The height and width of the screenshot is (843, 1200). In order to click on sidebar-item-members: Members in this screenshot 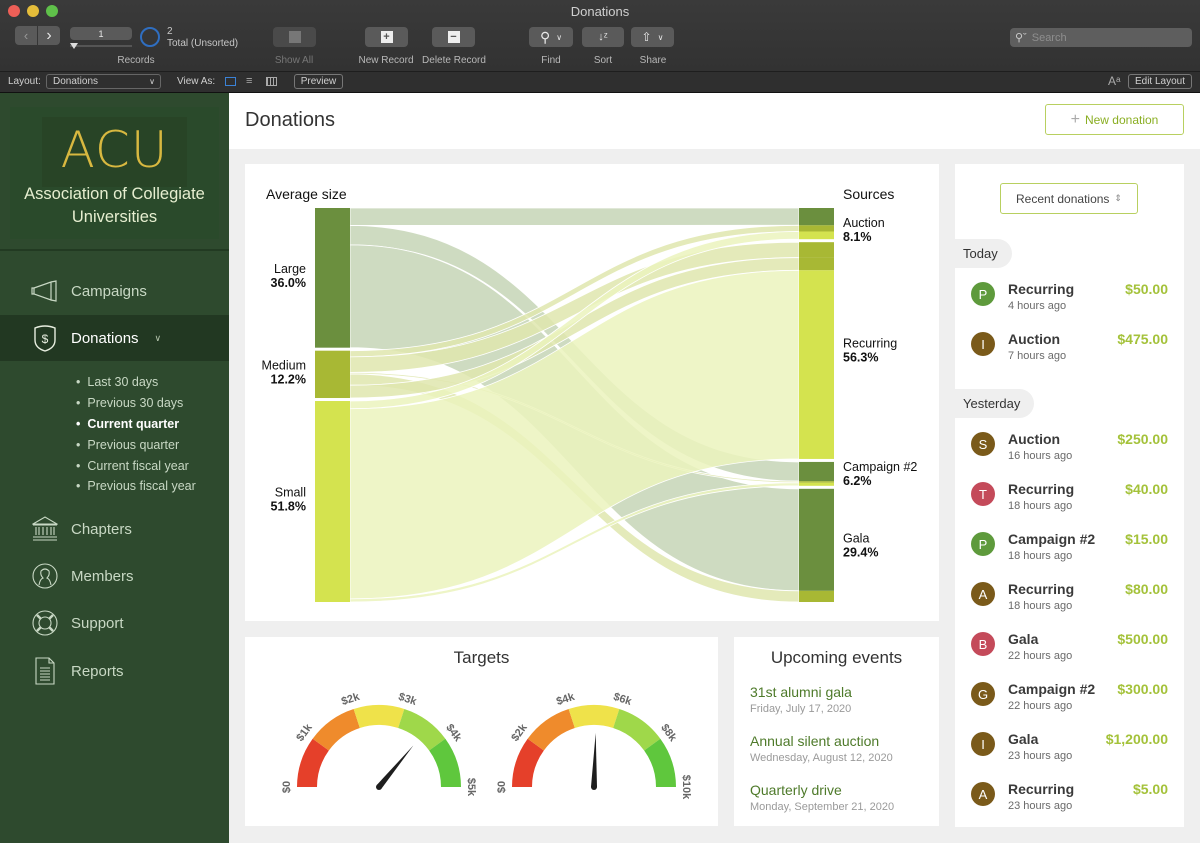, I will do `click(114, 576)`.